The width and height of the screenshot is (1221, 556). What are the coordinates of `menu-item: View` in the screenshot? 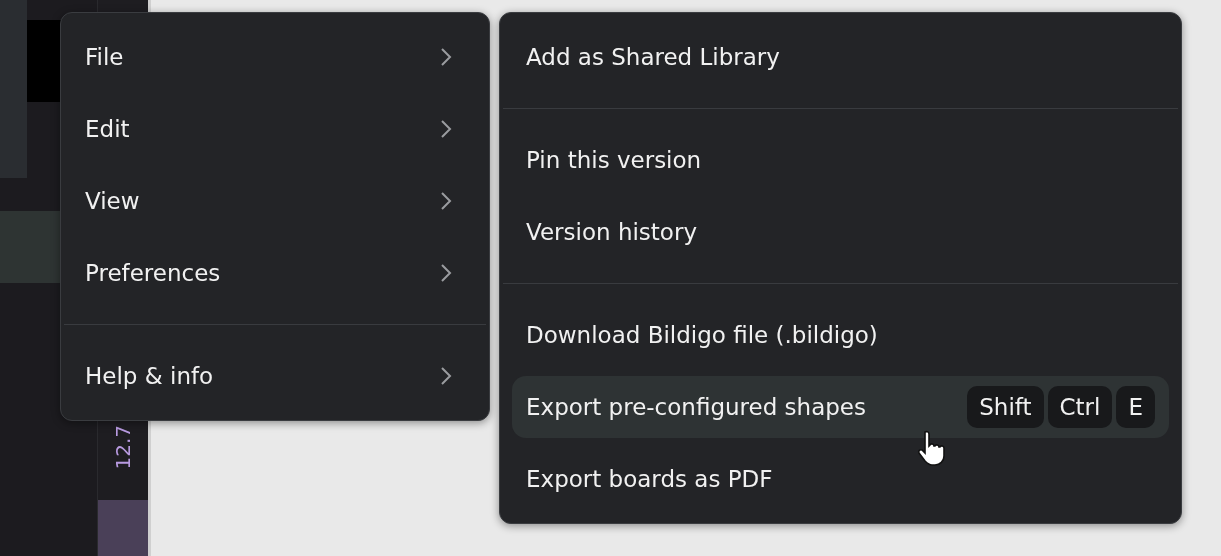 It's located at (275, 201).